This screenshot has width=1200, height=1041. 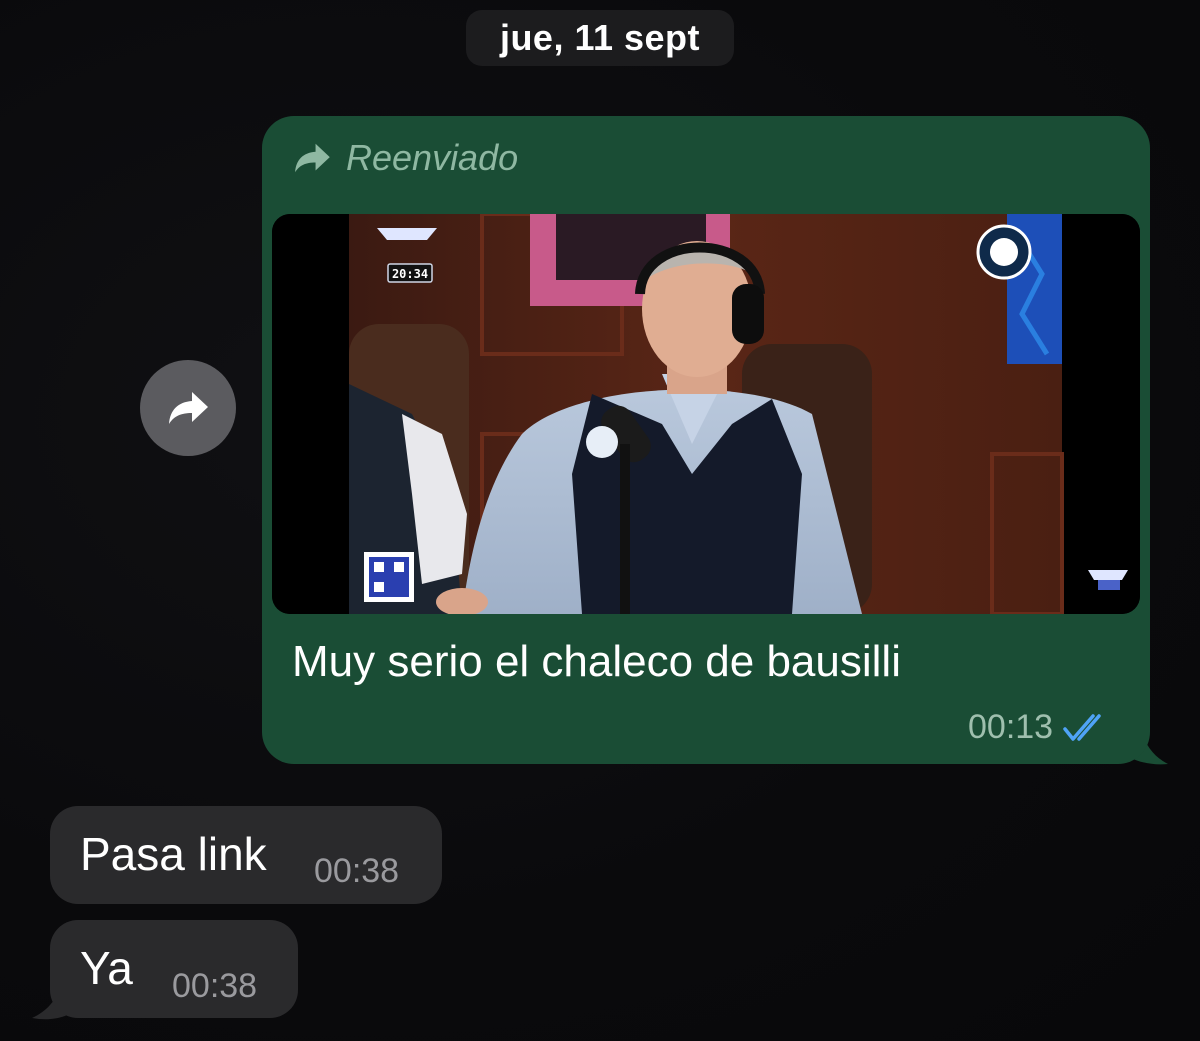 I want to click on forward-arrow-icon, so click(x=188, y=408).